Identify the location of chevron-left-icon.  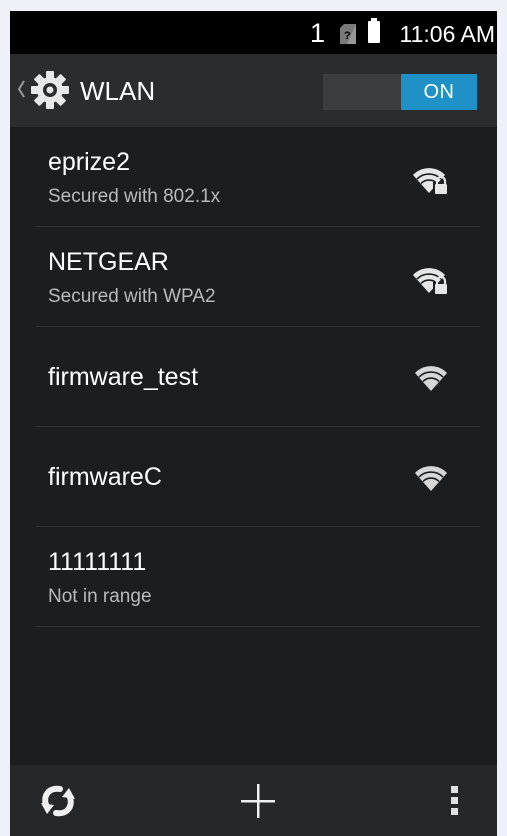
(21, 89).